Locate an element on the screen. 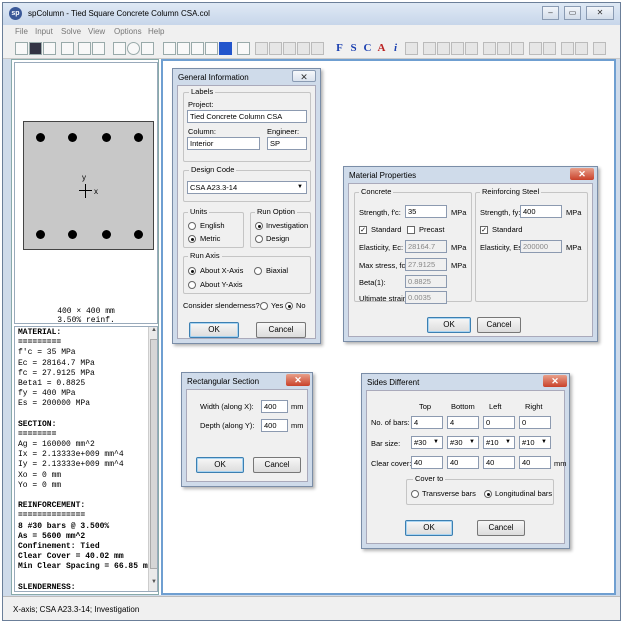 The width and height of the screenshot is (624, 624). zoom-window-icon is located at coordinates (443, 48).